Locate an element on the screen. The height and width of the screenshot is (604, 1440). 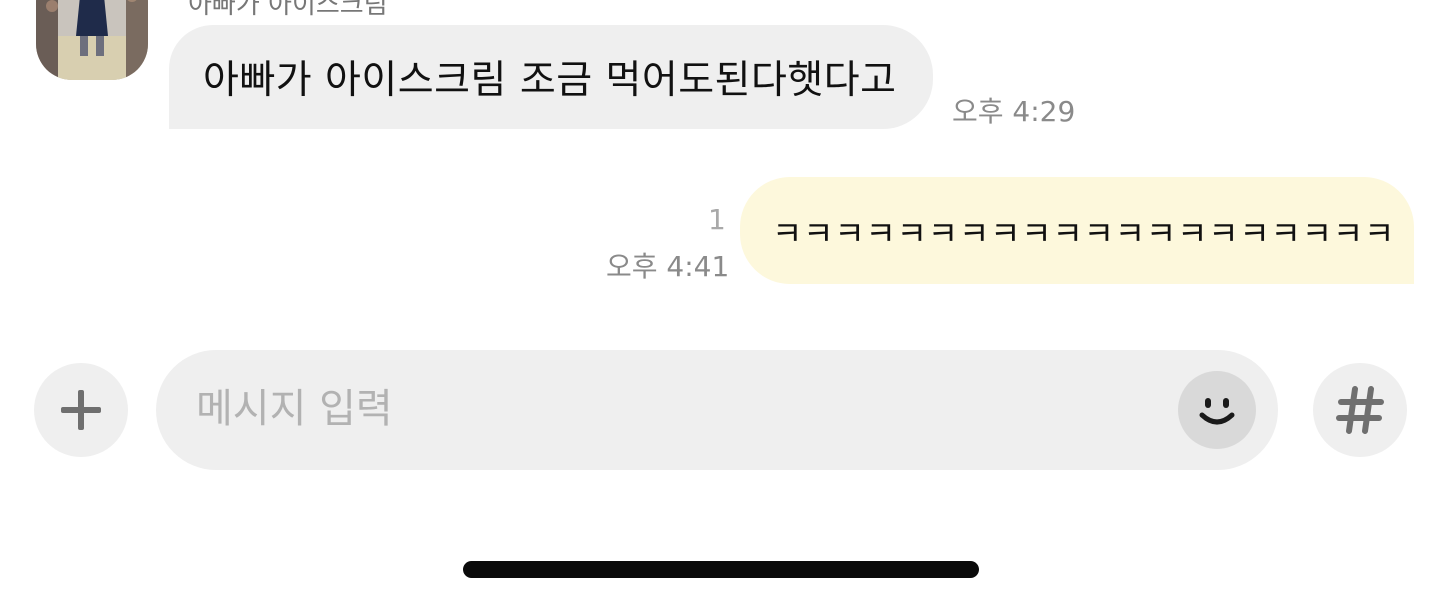
sender-avatar is located at coordinates (92, 40).